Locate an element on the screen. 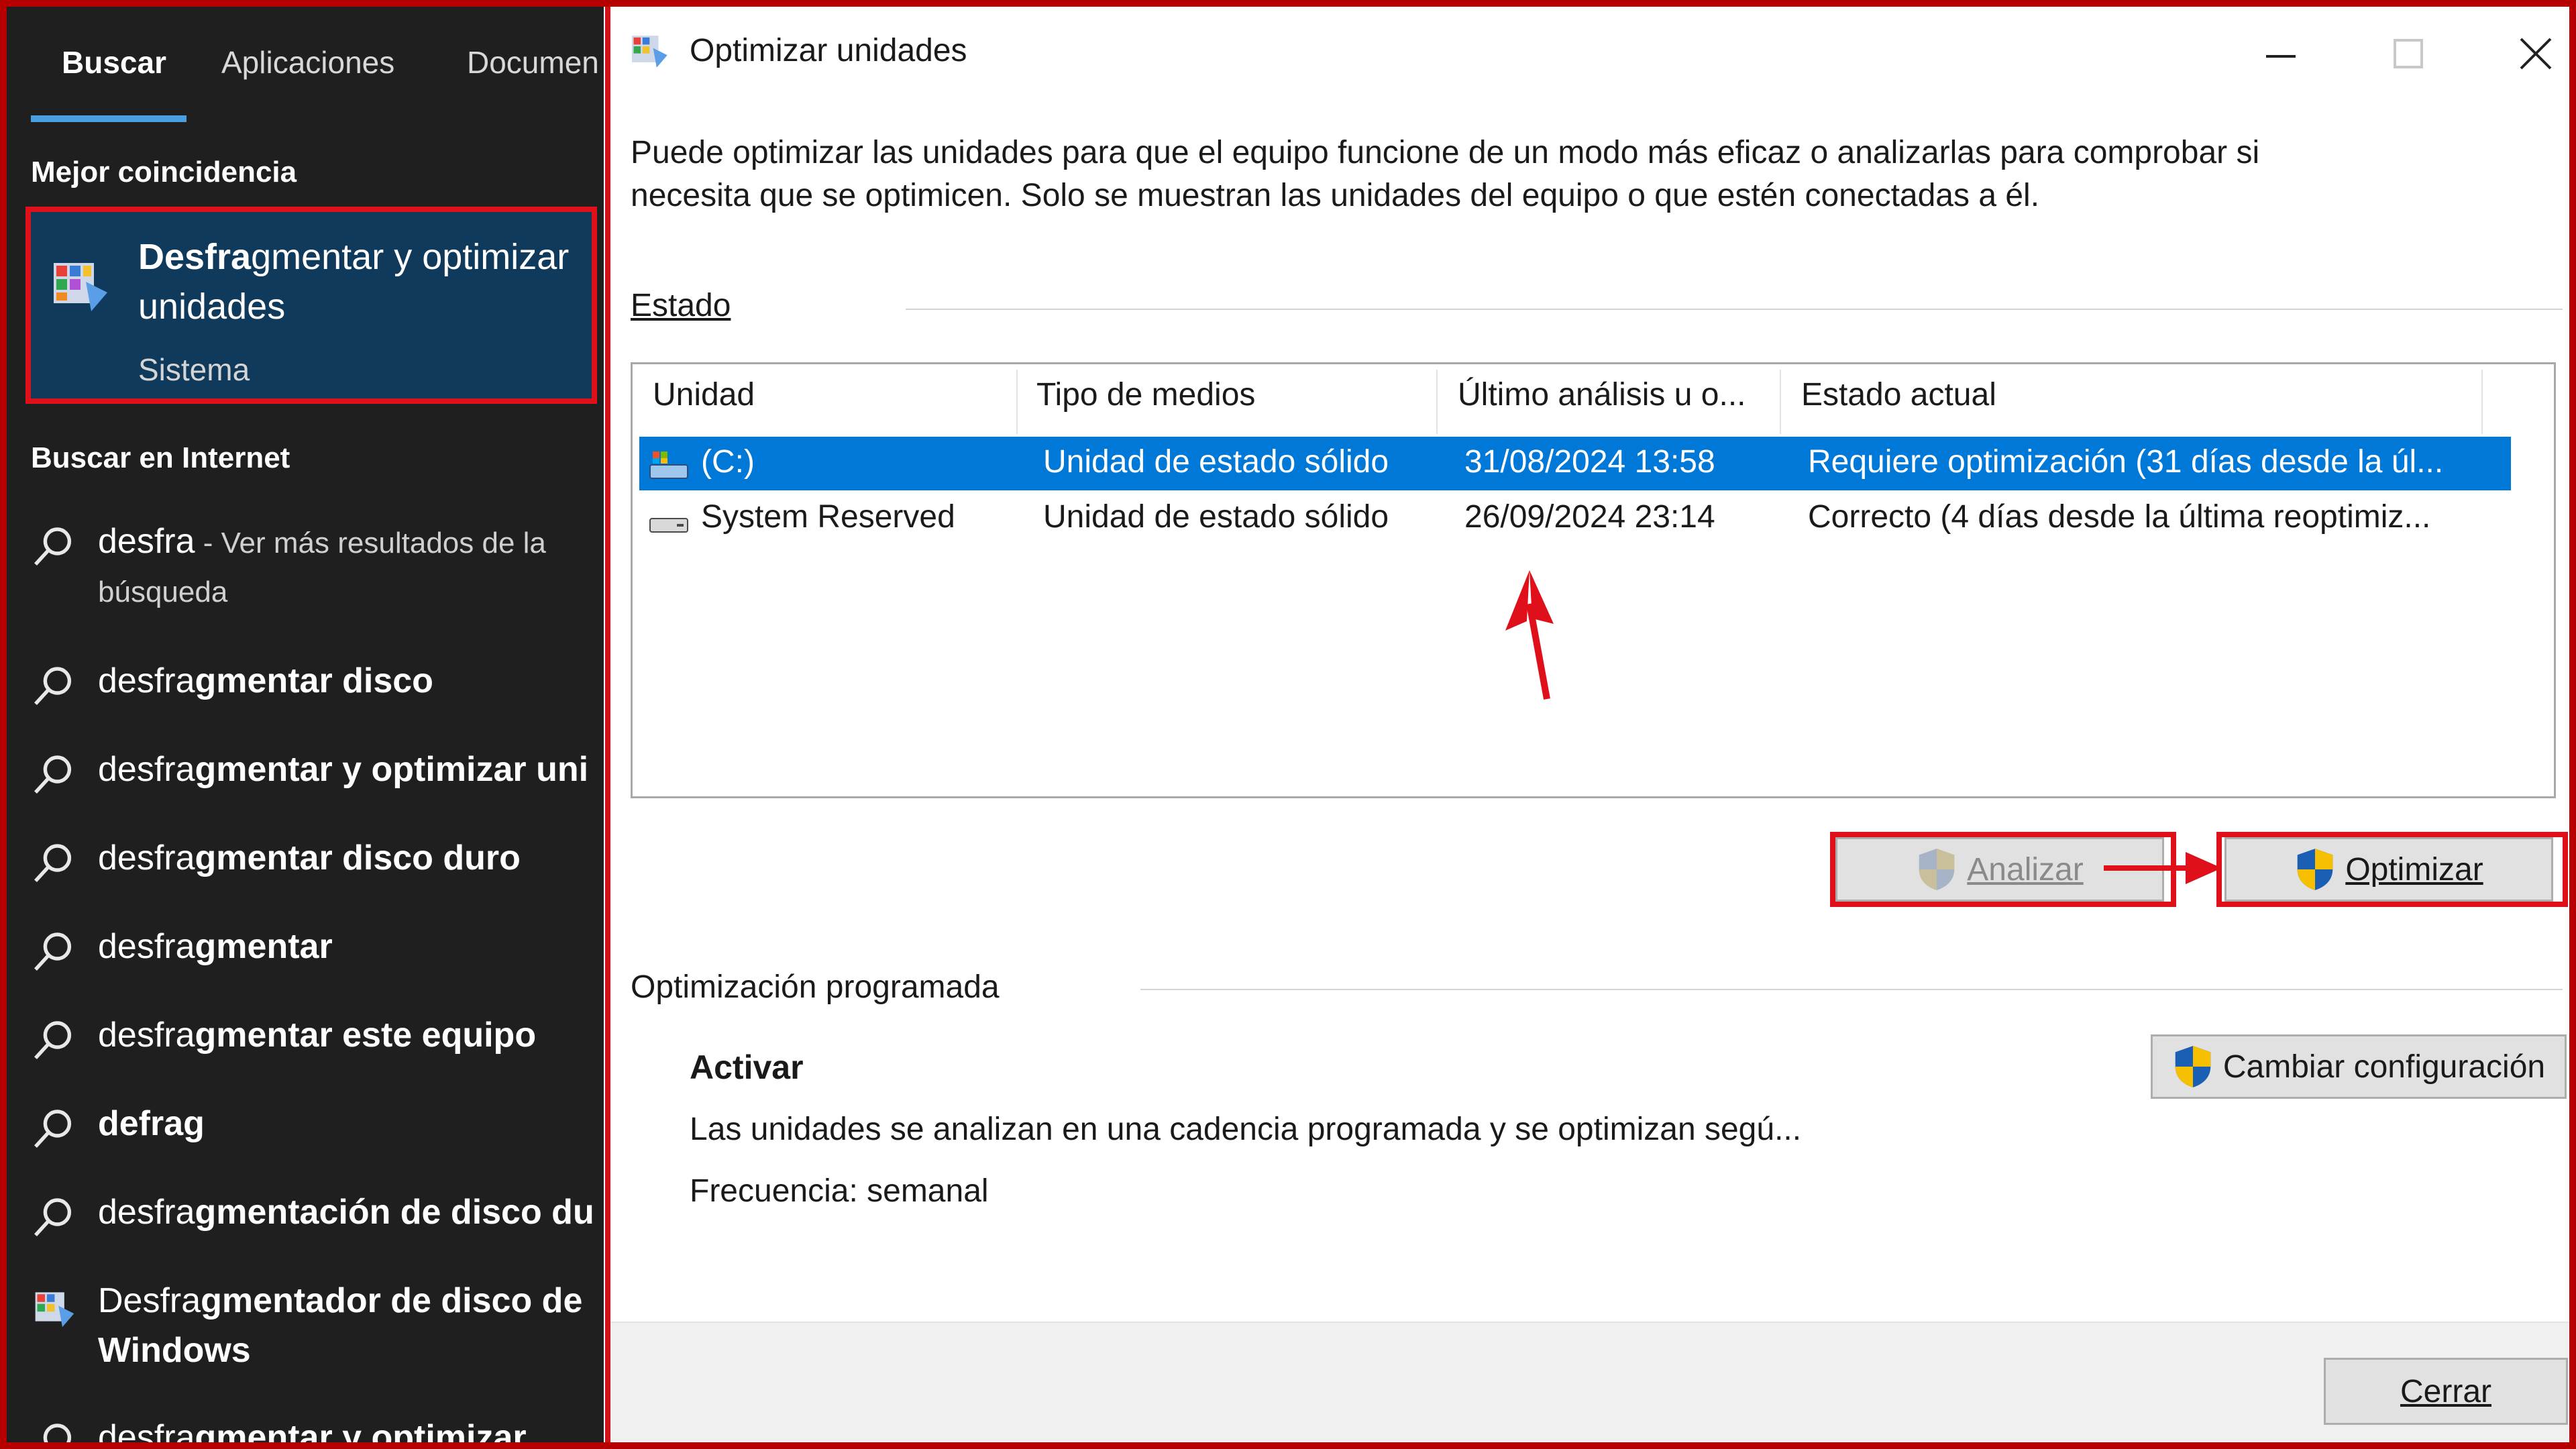 The height and width of the screenshot is (1449, 2576). optimize-highlight is located at coordinates (2392, 869).